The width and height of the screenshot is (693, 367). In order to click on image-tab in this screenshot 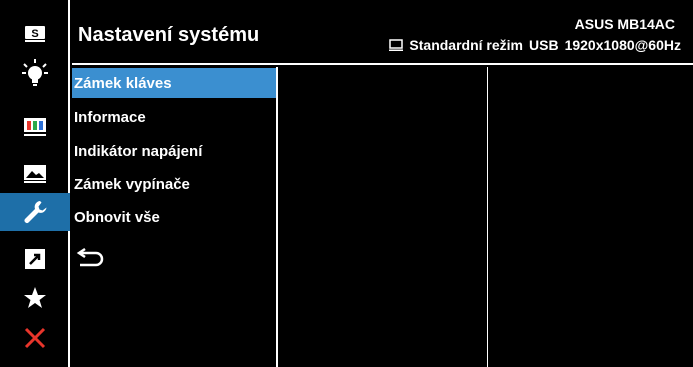, I will do `click(35, 174)`.